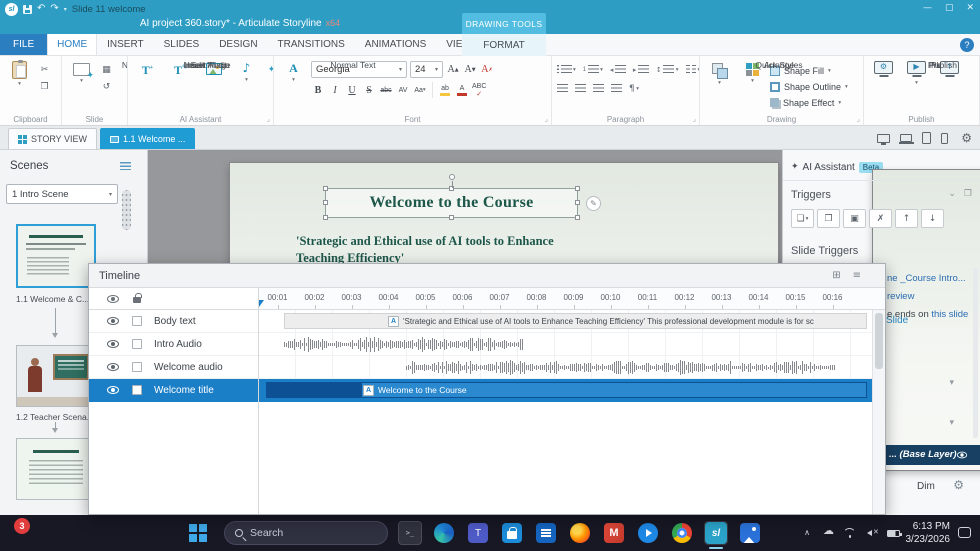  I want to click on player-settings-gear-icon: ⚙, so click(966, 138).